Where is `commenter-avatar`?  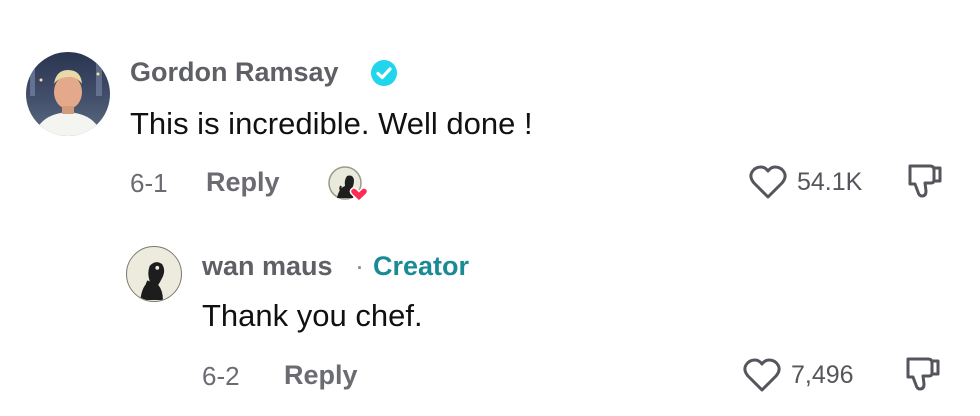 commenter-avatar is located at coordinates (68, 94).